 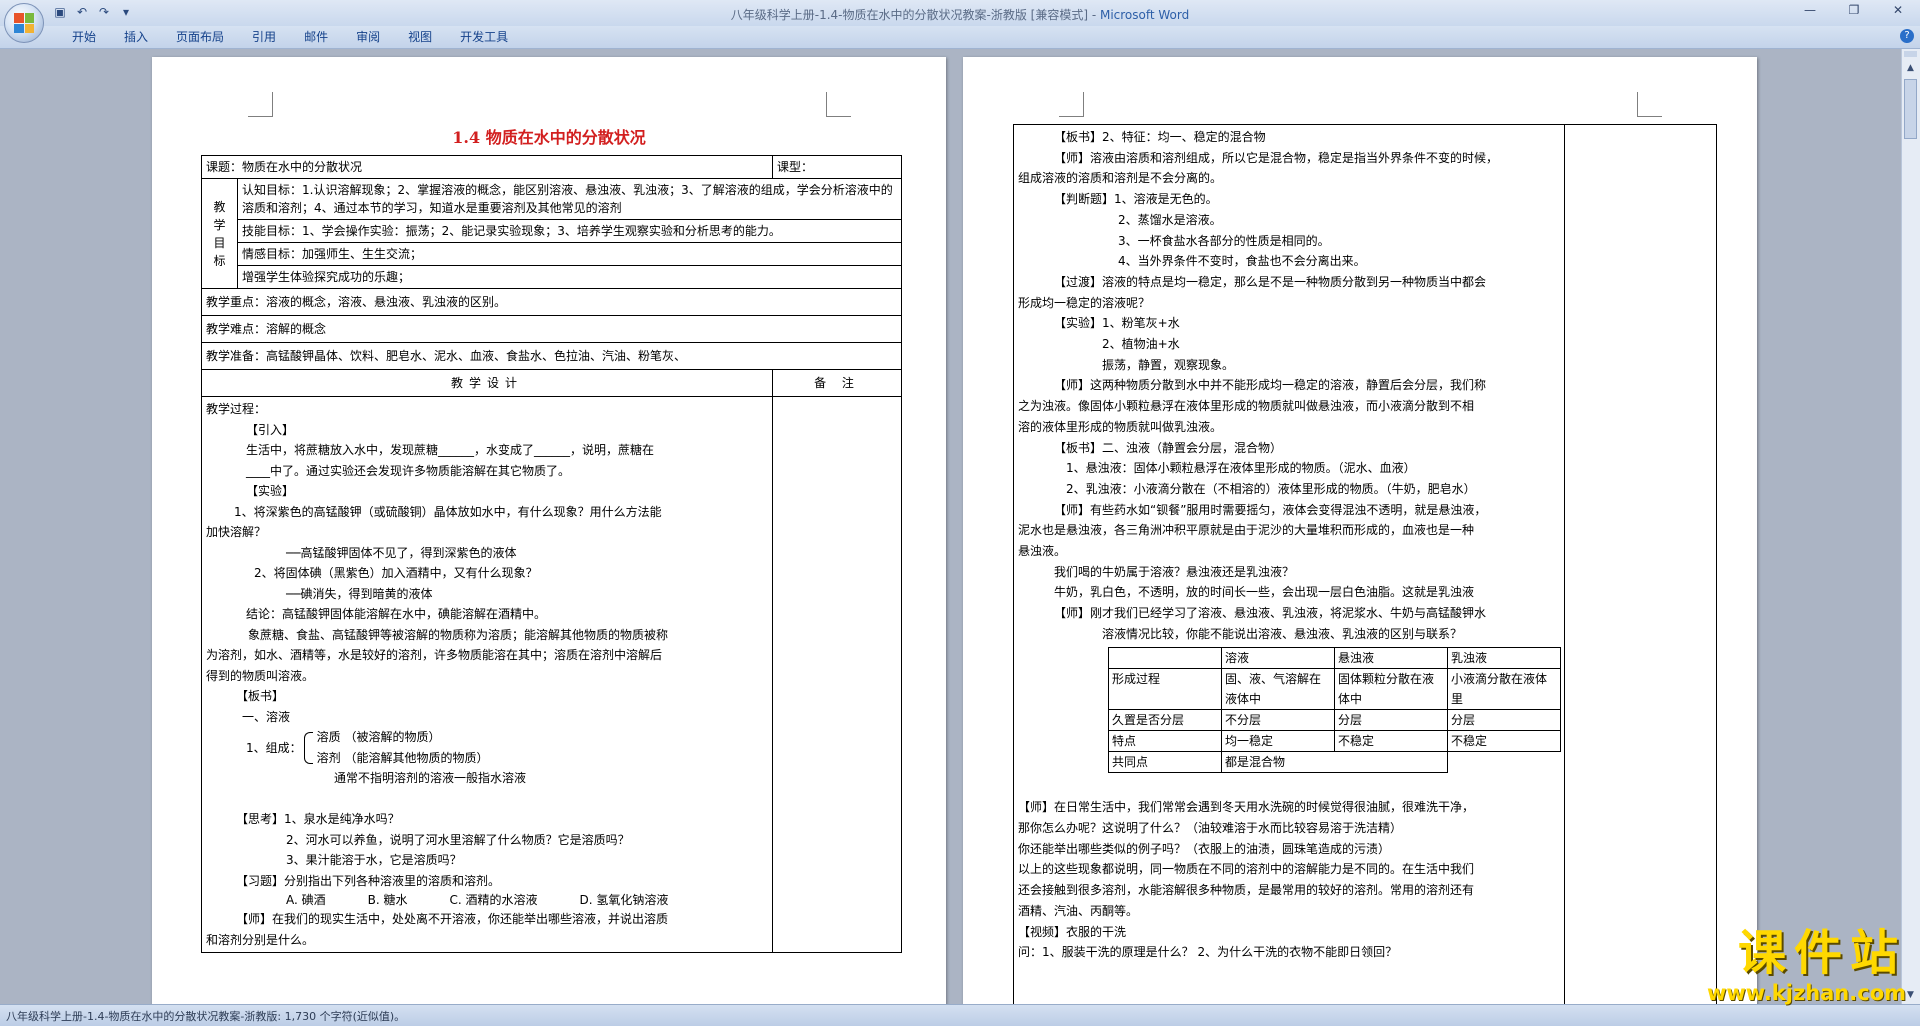 I want to click on header-solution: 溶液, so click(x=1278, y=657).